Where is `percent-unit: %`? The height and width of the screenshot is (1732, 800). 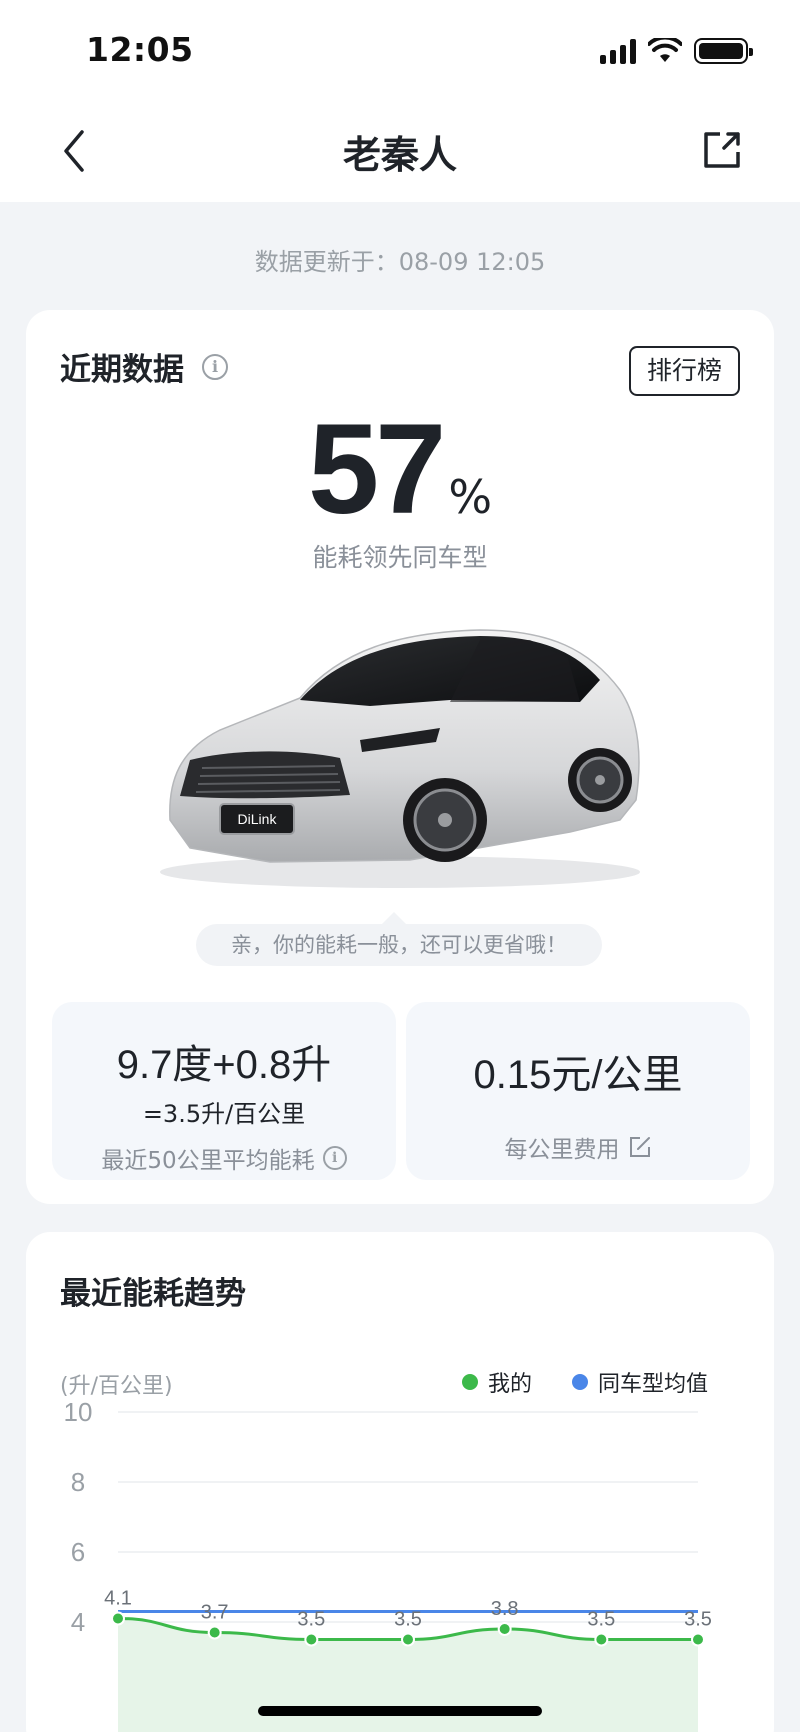
percent-unit: % is located at coordinates (470, 497).